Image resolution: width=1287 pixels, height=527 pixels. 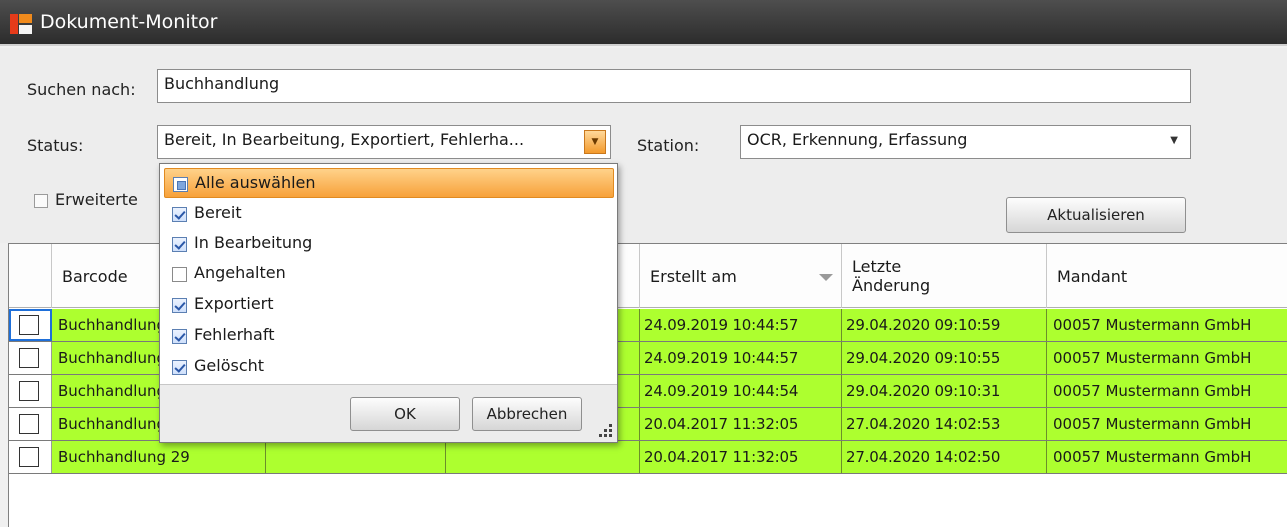 What do you see at coordinates (229, 365) in the screenshot?
I see `status-option-label: Gelöscht` at bounding box center [229, 365].